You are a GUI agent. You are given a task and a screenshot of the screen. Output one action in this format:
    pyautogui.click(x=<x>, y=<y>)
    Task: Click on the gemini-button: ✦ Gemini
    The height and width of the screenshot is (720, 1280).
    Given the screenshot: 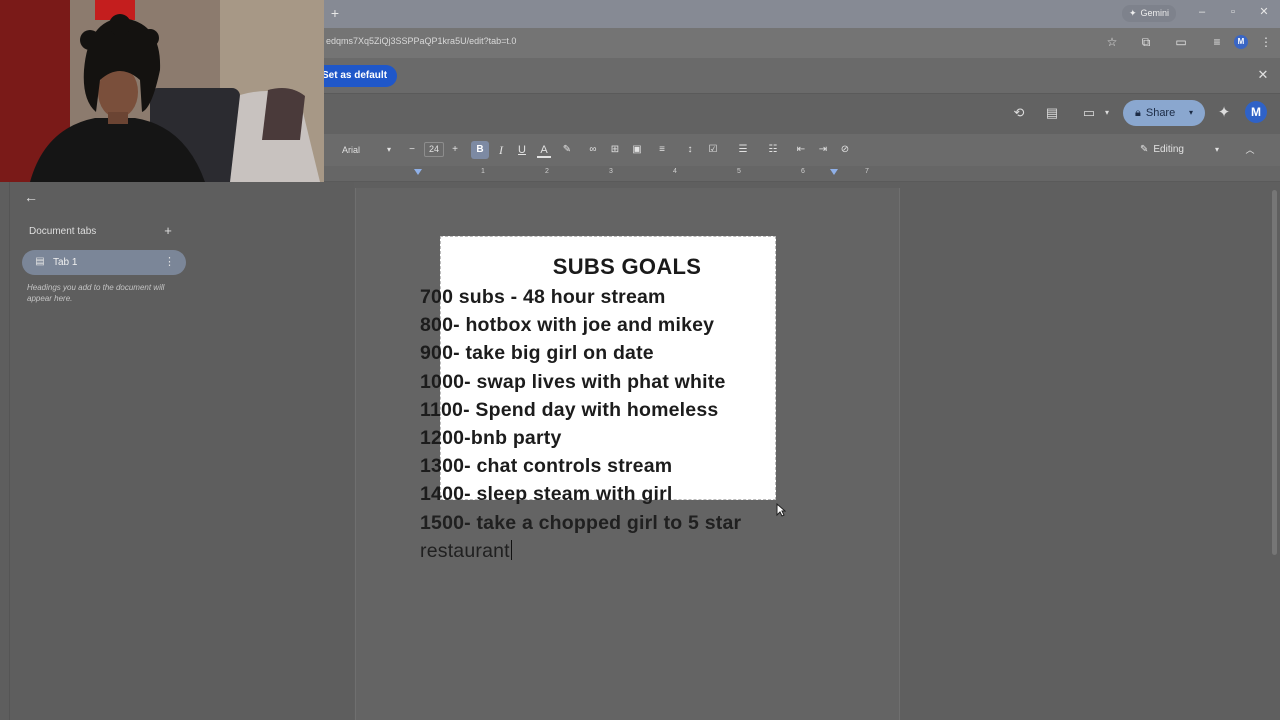 What is the action you would take?
    pyautogui.click(x=1149, y=13)
    